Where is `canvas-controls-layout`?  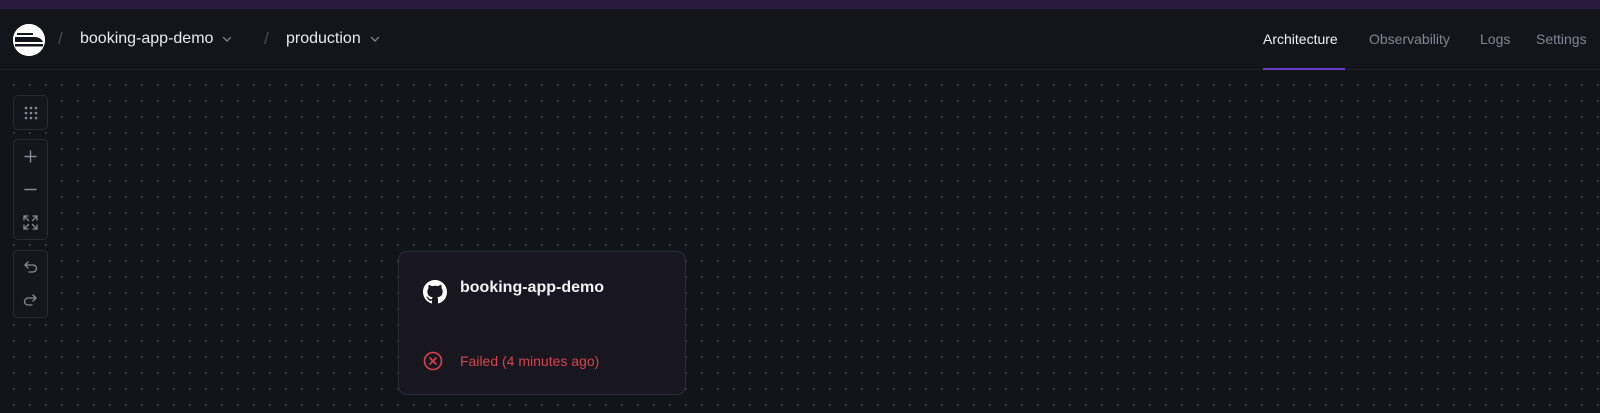 canvas-controls-layout is located at coordinates (30, 112).